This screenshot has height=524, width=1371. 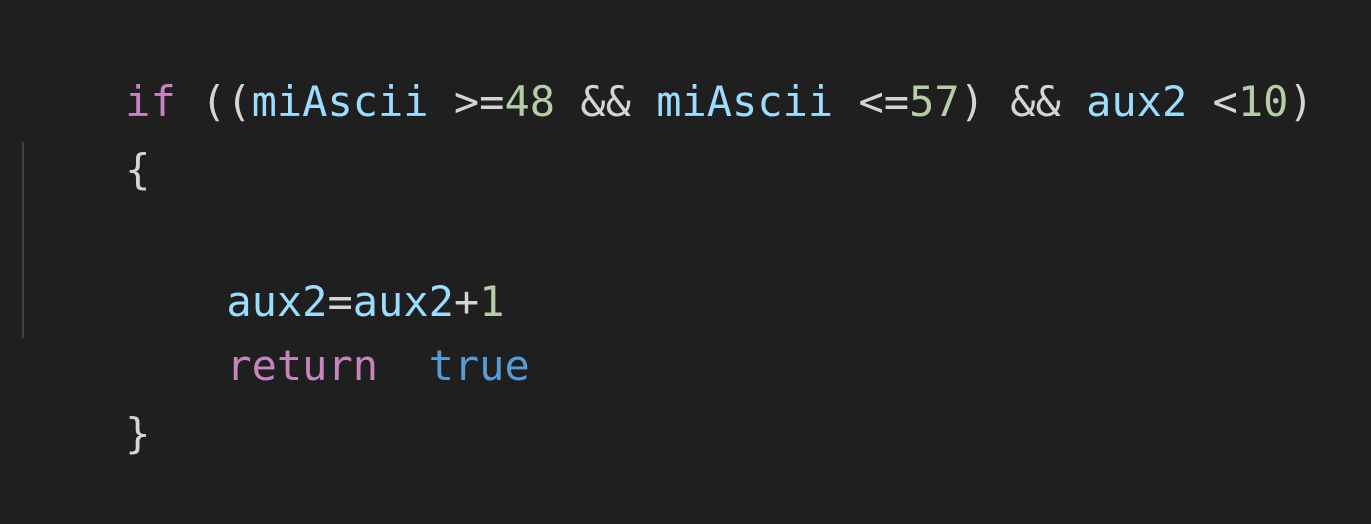 I want to click on code-token: true, so click(x=479, y=365).